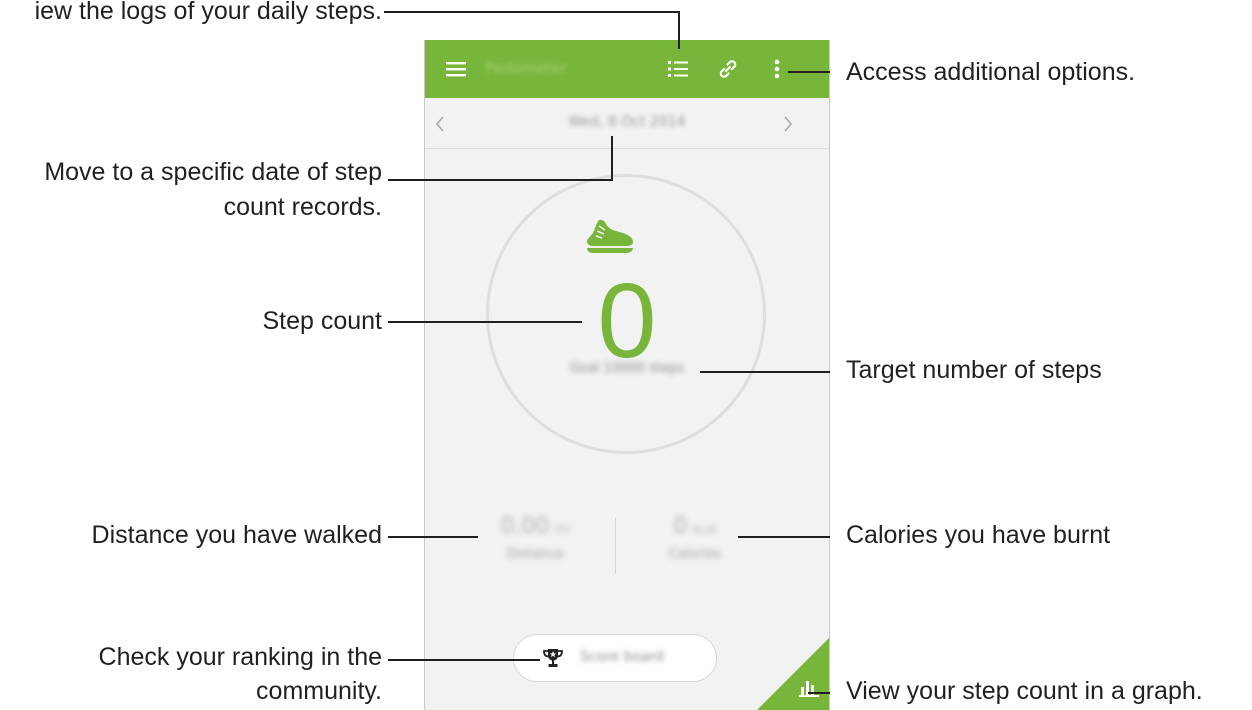 The width and height of the screenshot is (1252, 710). Describe the element at coordinates (553, 658) in the screenshot. I see `trophy-icon` at that location.